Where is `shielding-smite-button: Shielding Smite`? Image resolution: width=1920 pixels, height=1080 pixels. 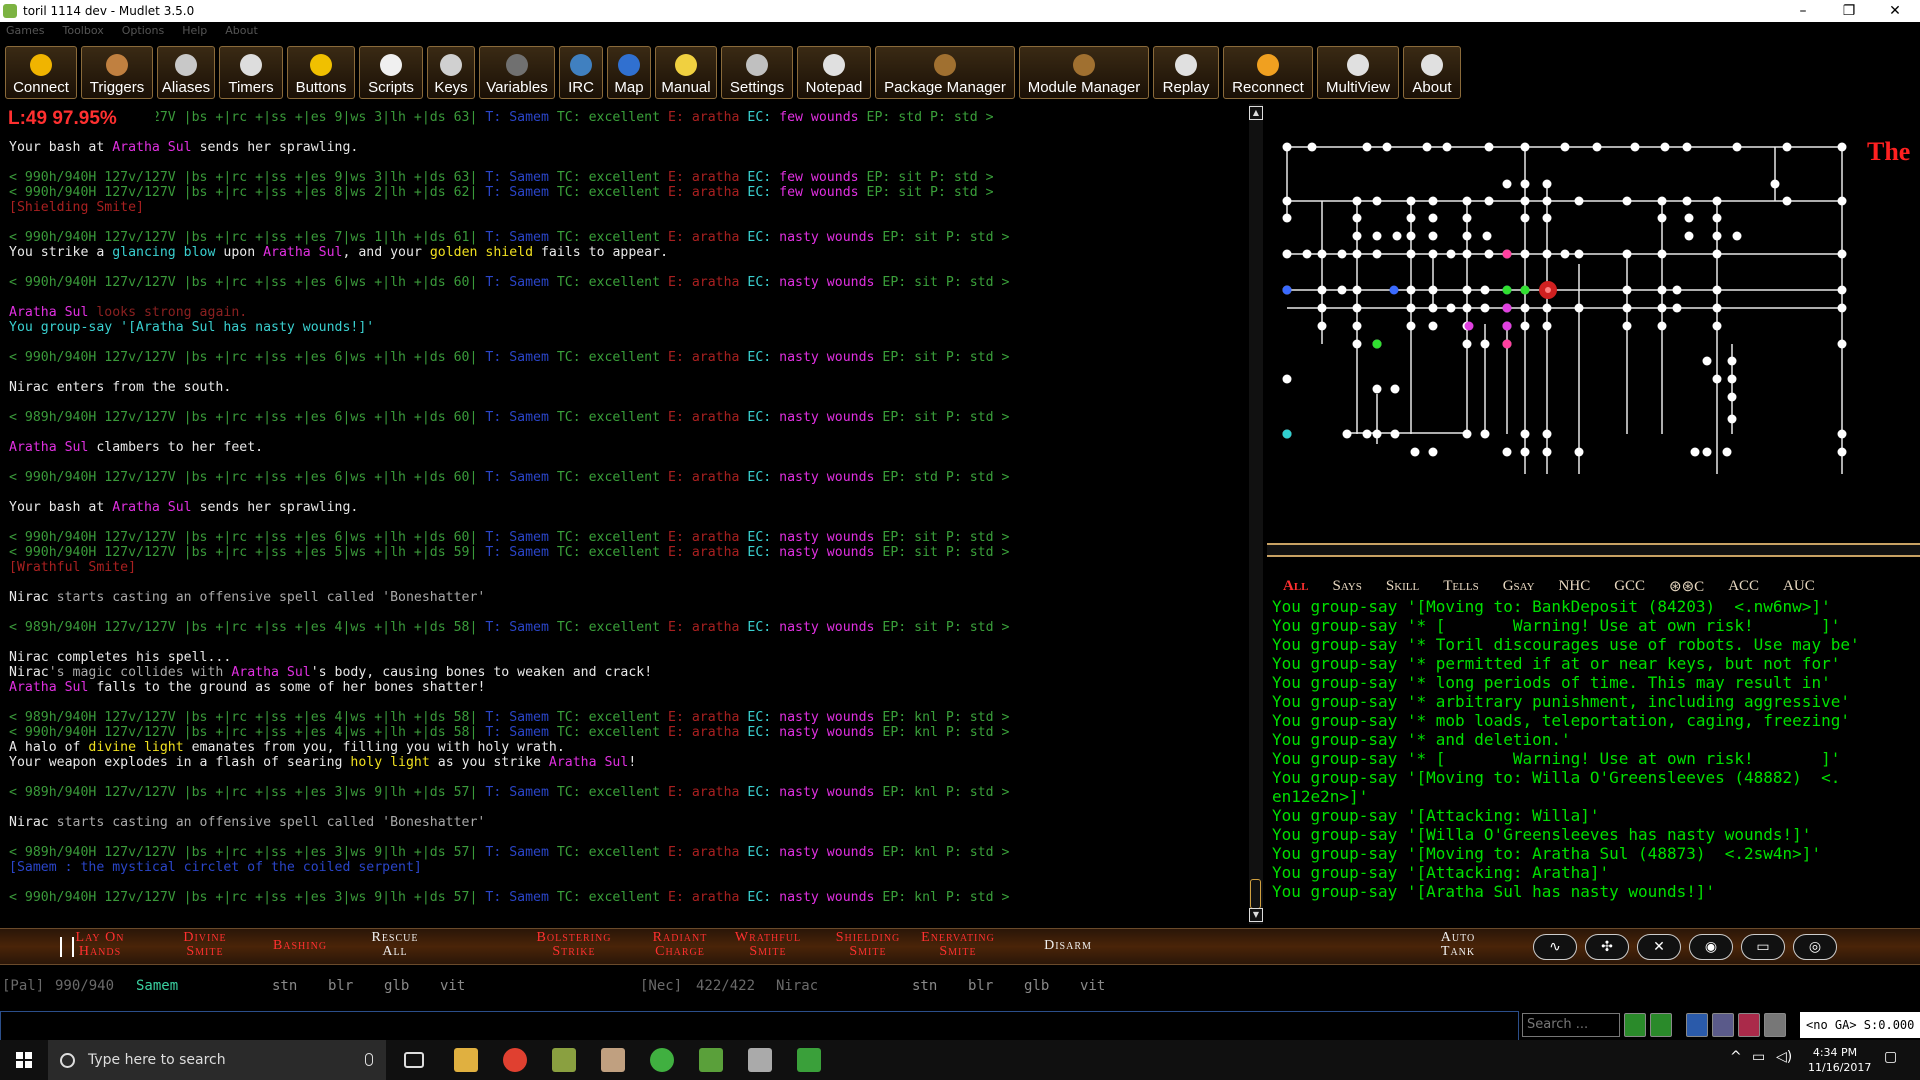 shielding-smite-button: Shielding Smite is located at coordinates (868, 945).